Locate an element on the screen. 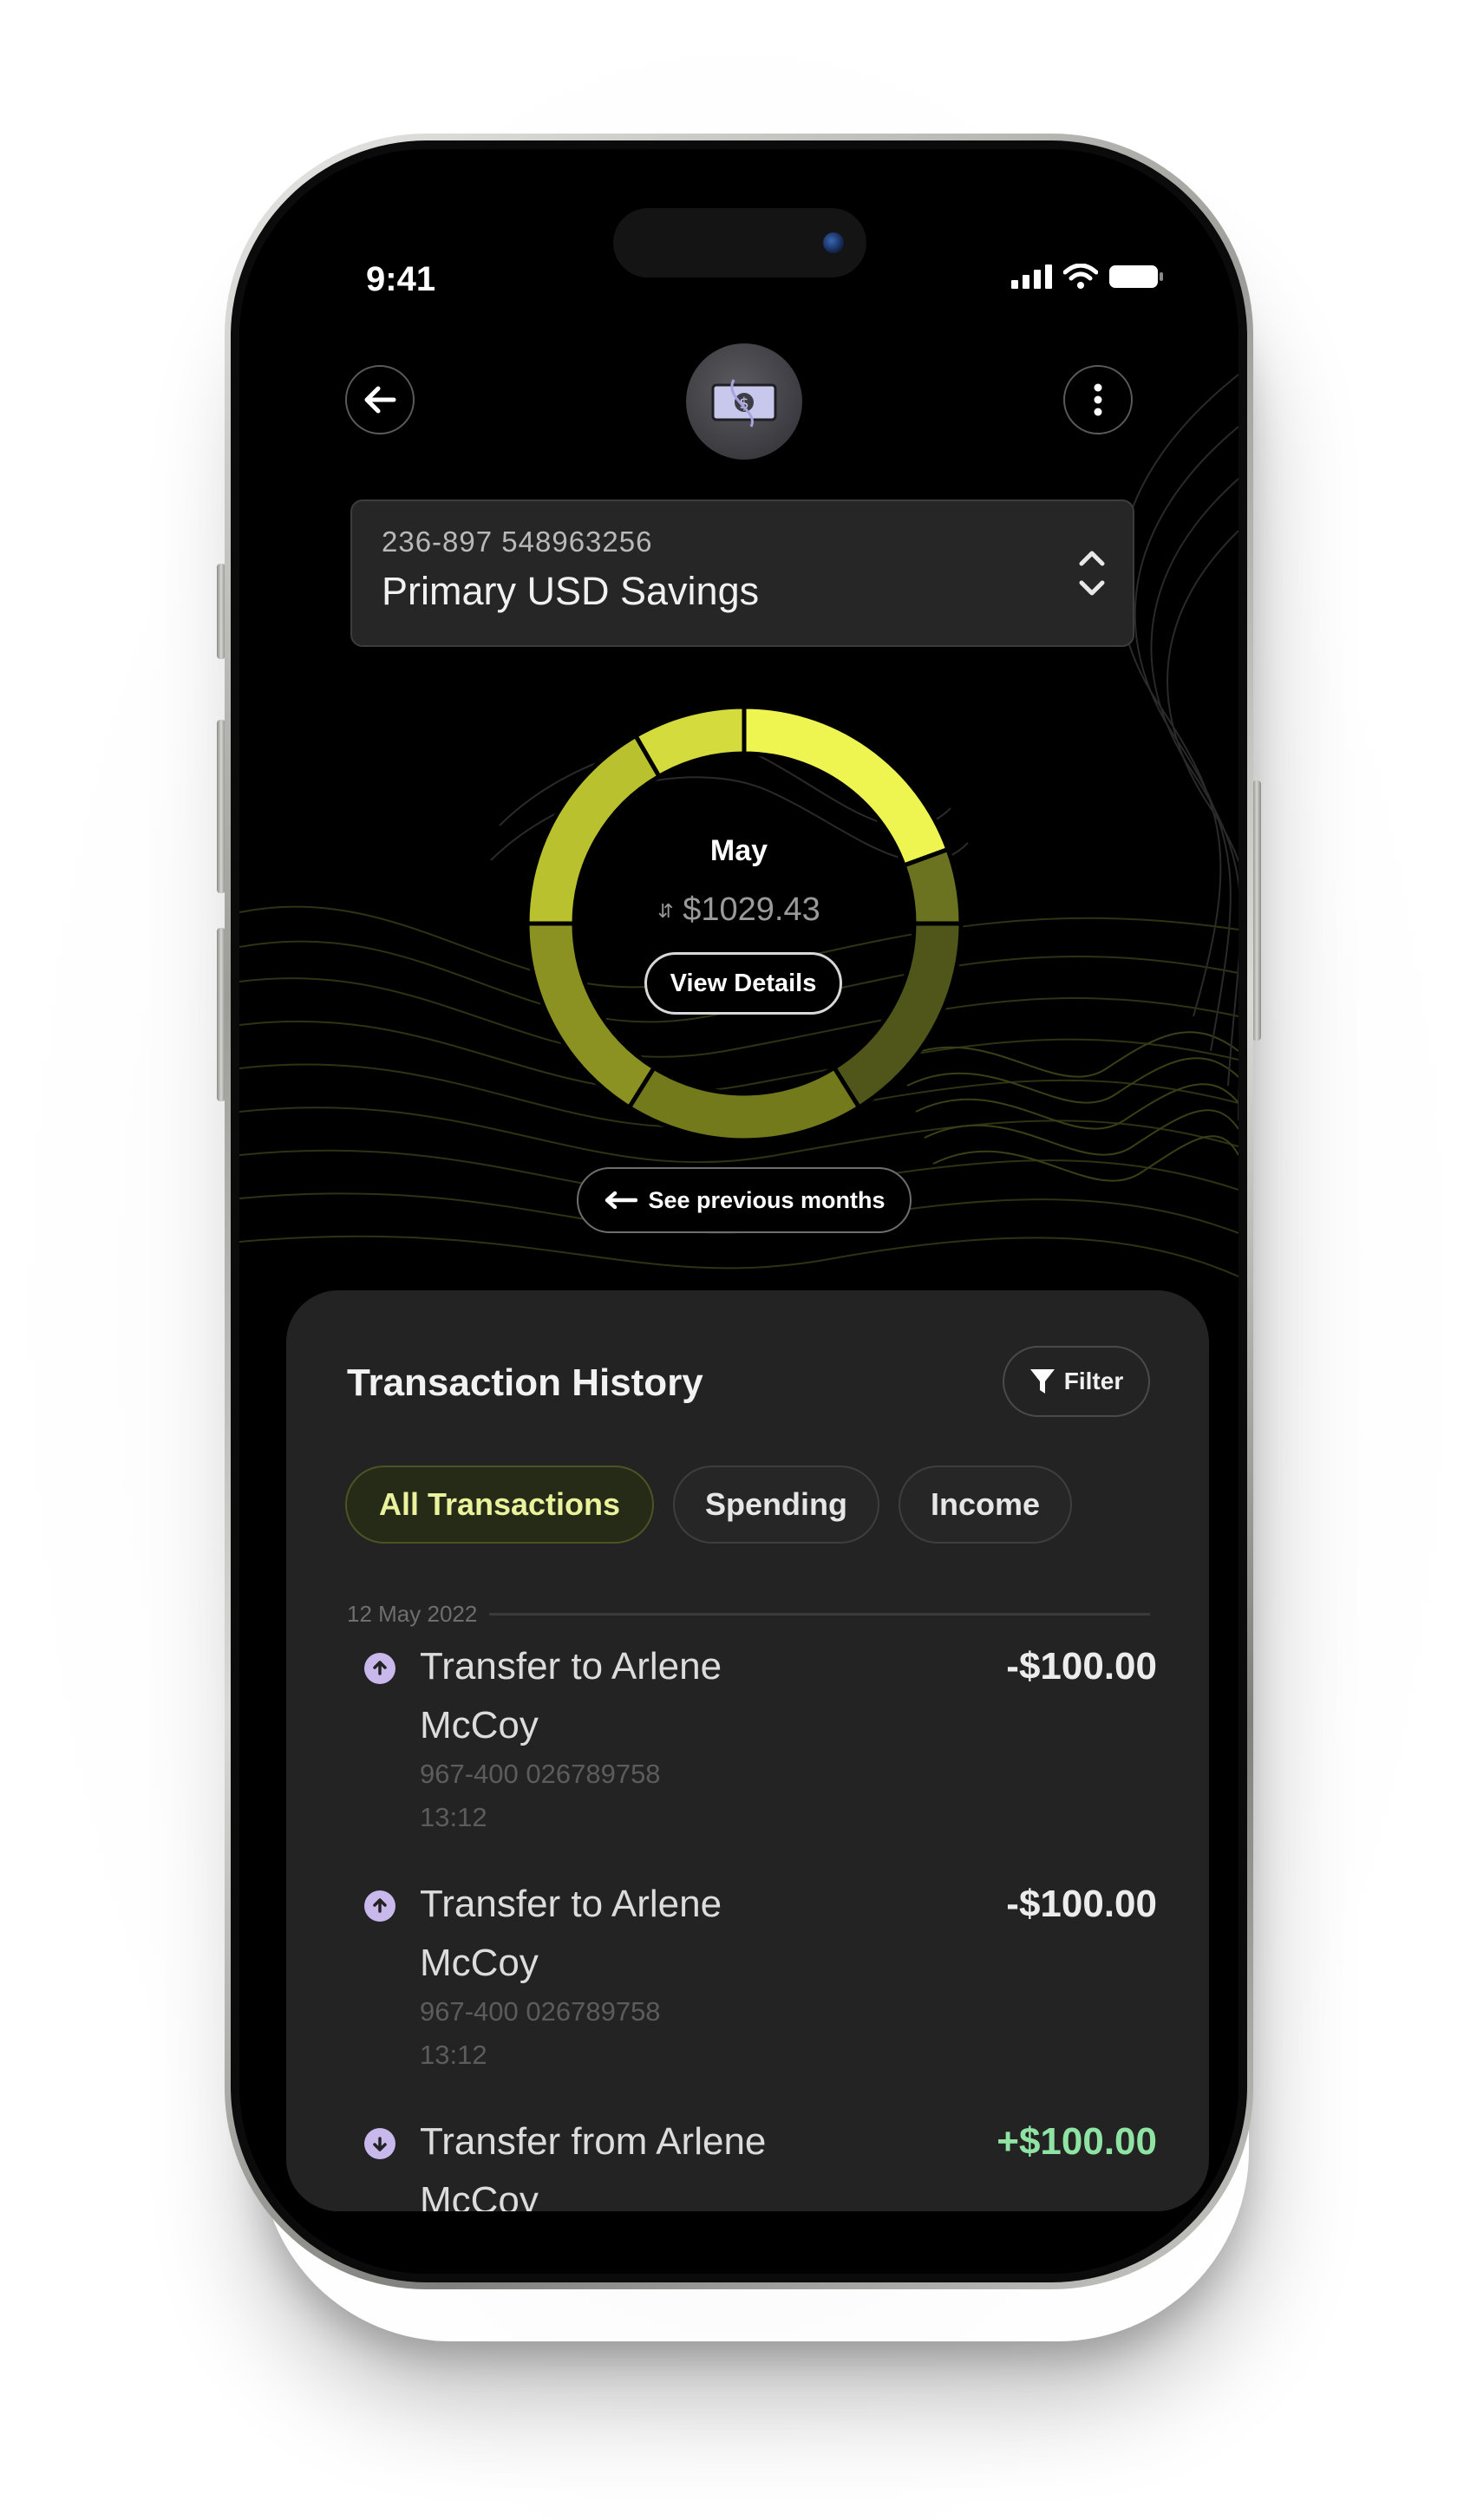 This screenshot has height=2520, width=1477. more-options-button is located at coordinates (1098, 399).